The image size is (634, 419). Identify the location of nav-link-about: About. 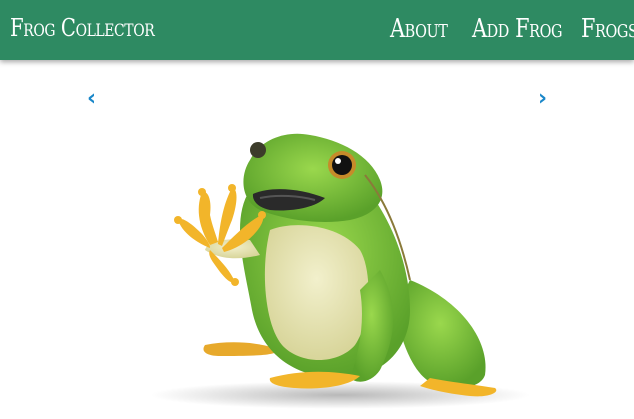
(419, 29).